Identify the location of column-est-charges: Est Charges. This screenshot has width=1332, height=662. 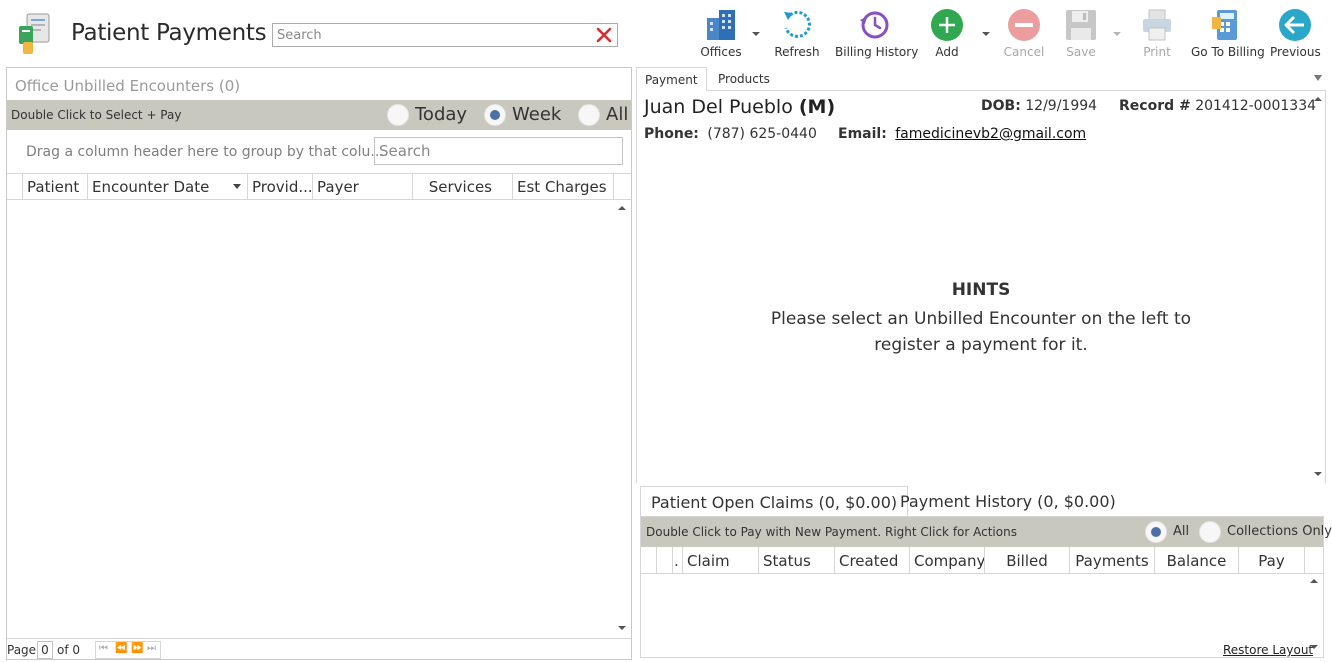
(563, 186).